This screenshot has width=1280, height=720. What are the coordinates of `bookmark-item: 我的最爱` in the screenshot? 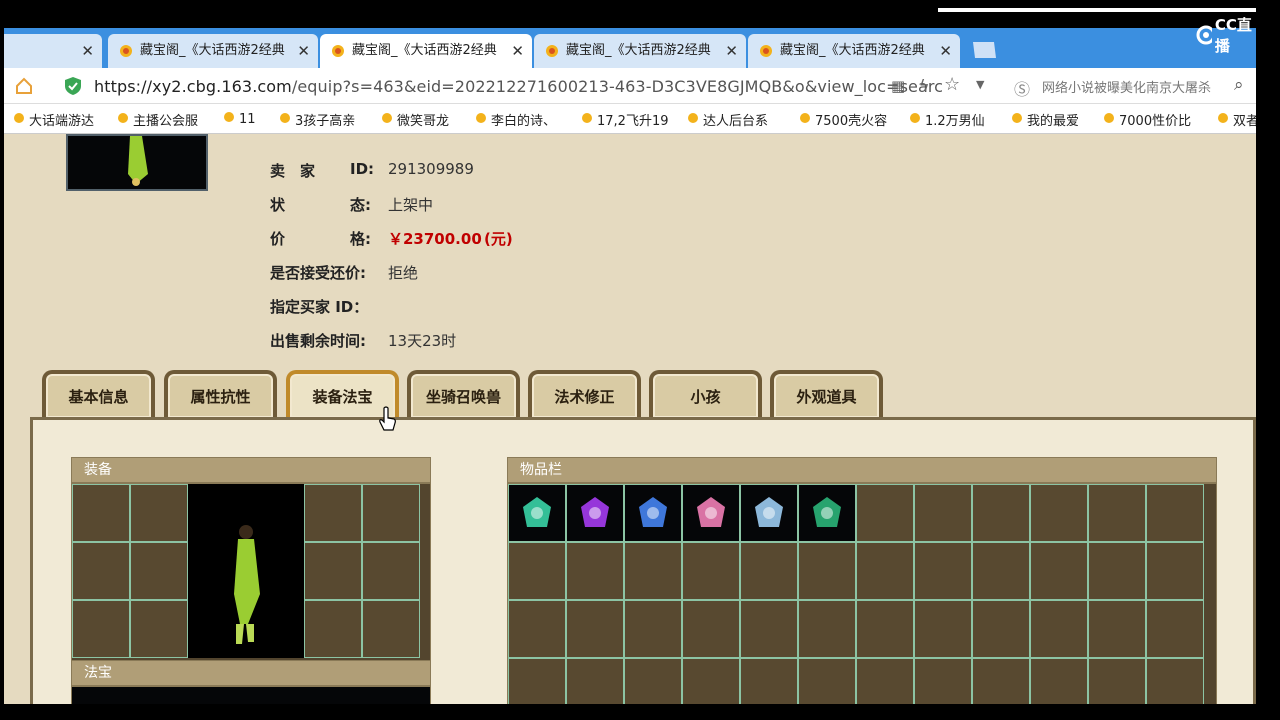 It's located at (1044, 119).